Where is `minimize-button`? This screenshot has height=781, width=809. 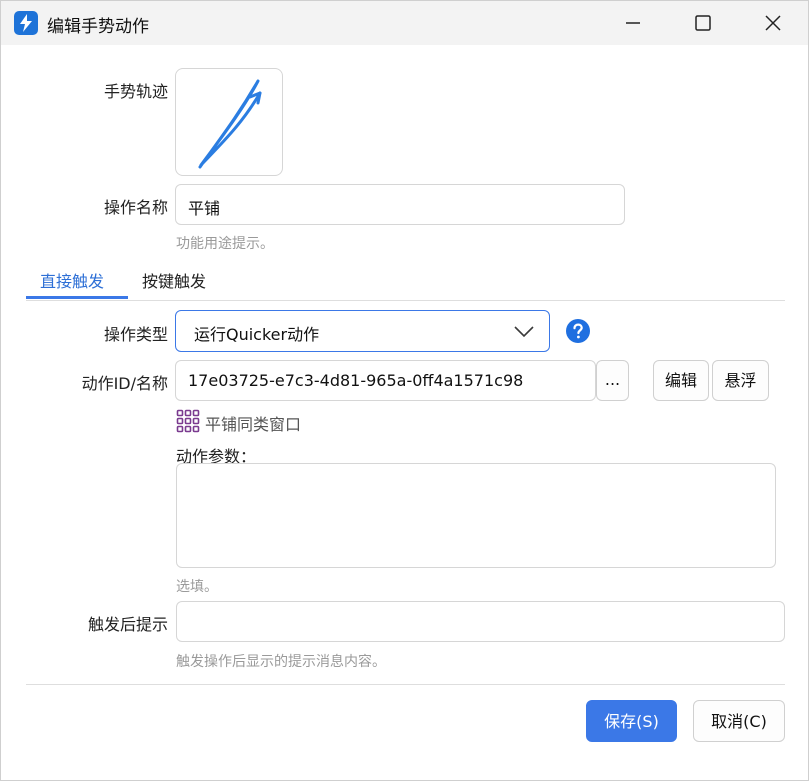
minimize-button is located at coordinates (633, 23).